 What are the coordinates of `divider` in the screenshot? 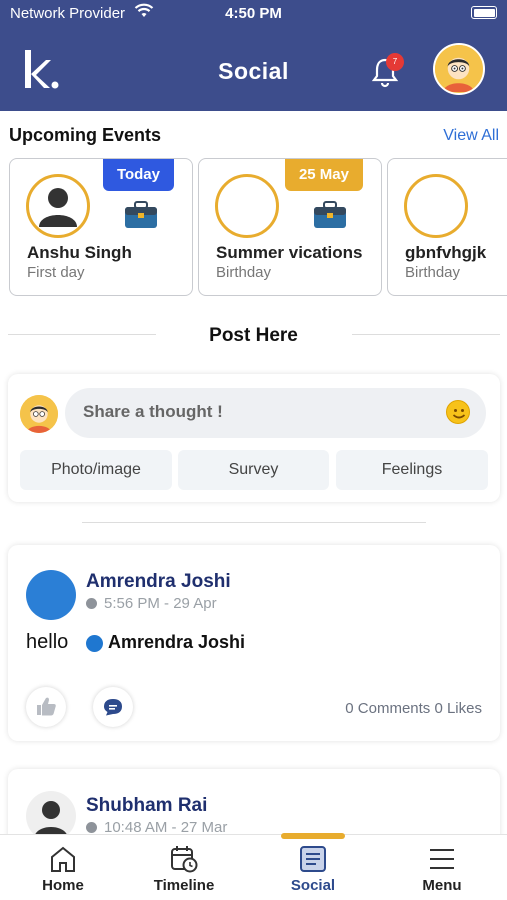 It's located at (254, 522).